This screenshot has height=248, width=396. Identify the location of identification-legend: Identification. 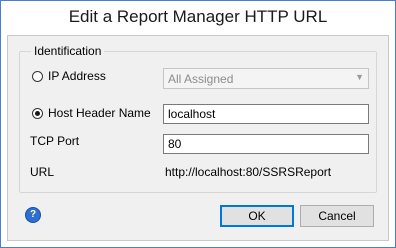
(68, 51).